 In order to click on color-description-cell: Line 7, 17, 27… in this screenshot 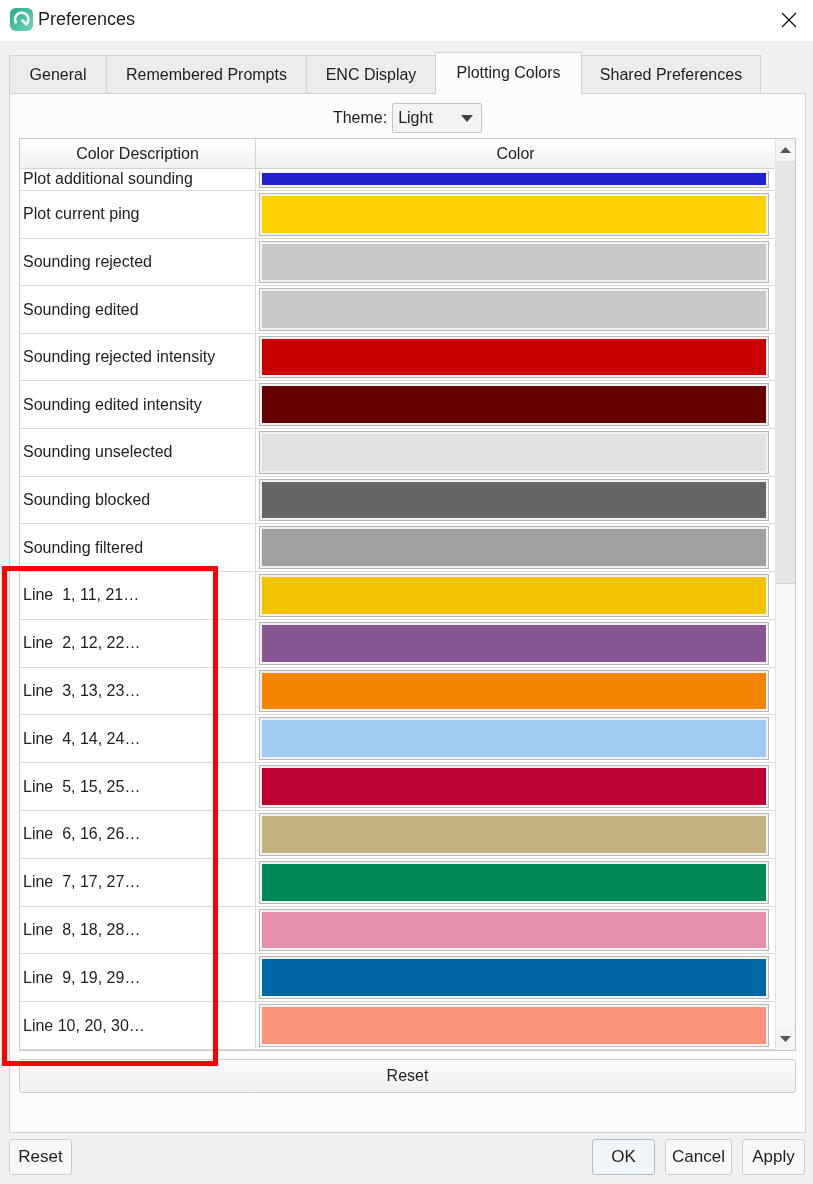, I will do `click(138, 882)`.